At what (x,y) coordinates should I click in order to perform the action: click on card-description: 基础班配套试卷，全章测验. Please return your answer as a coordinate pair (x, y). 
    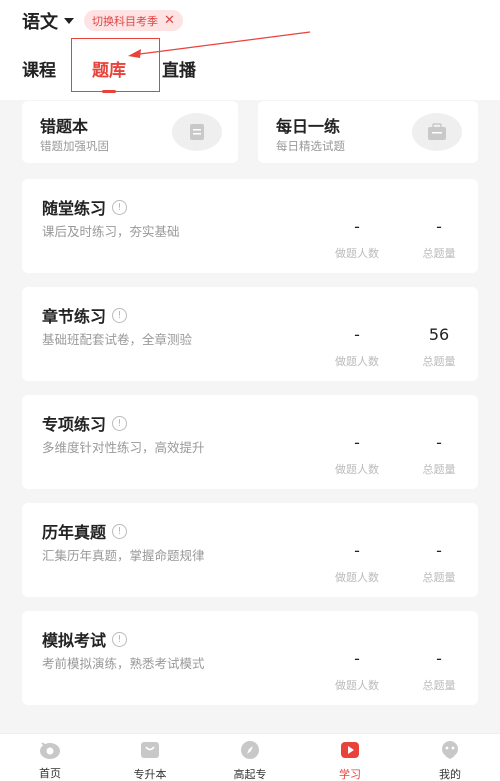
    Looking at the image, I should click on (117, 339).